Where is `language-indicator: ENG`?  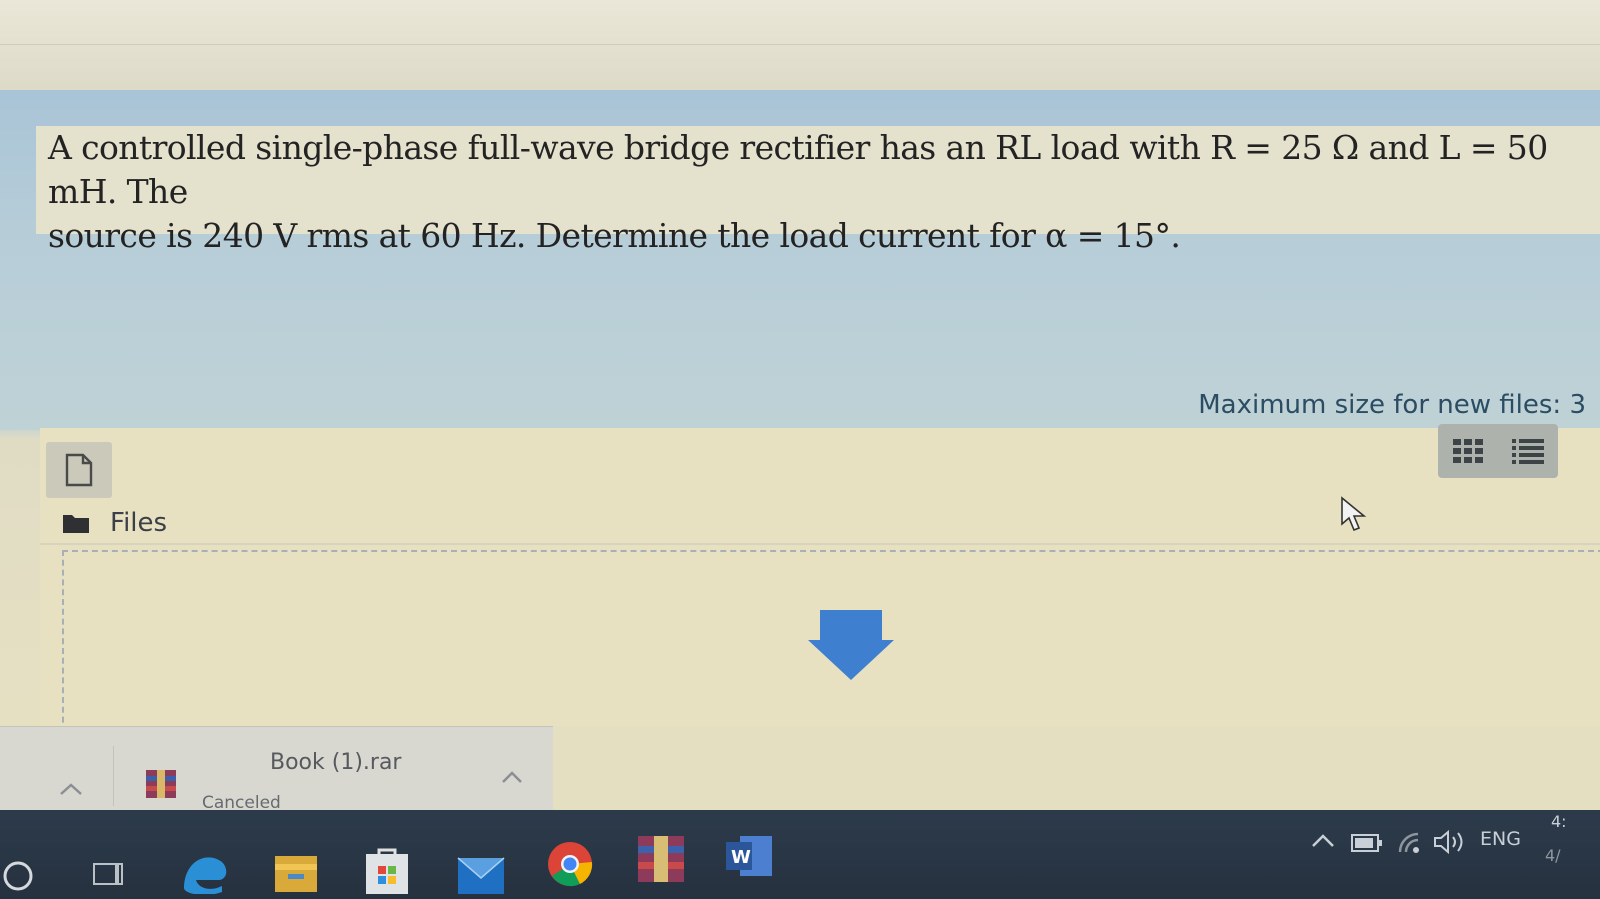 language-indicator: ENG is located at coordinates (1500, 839).